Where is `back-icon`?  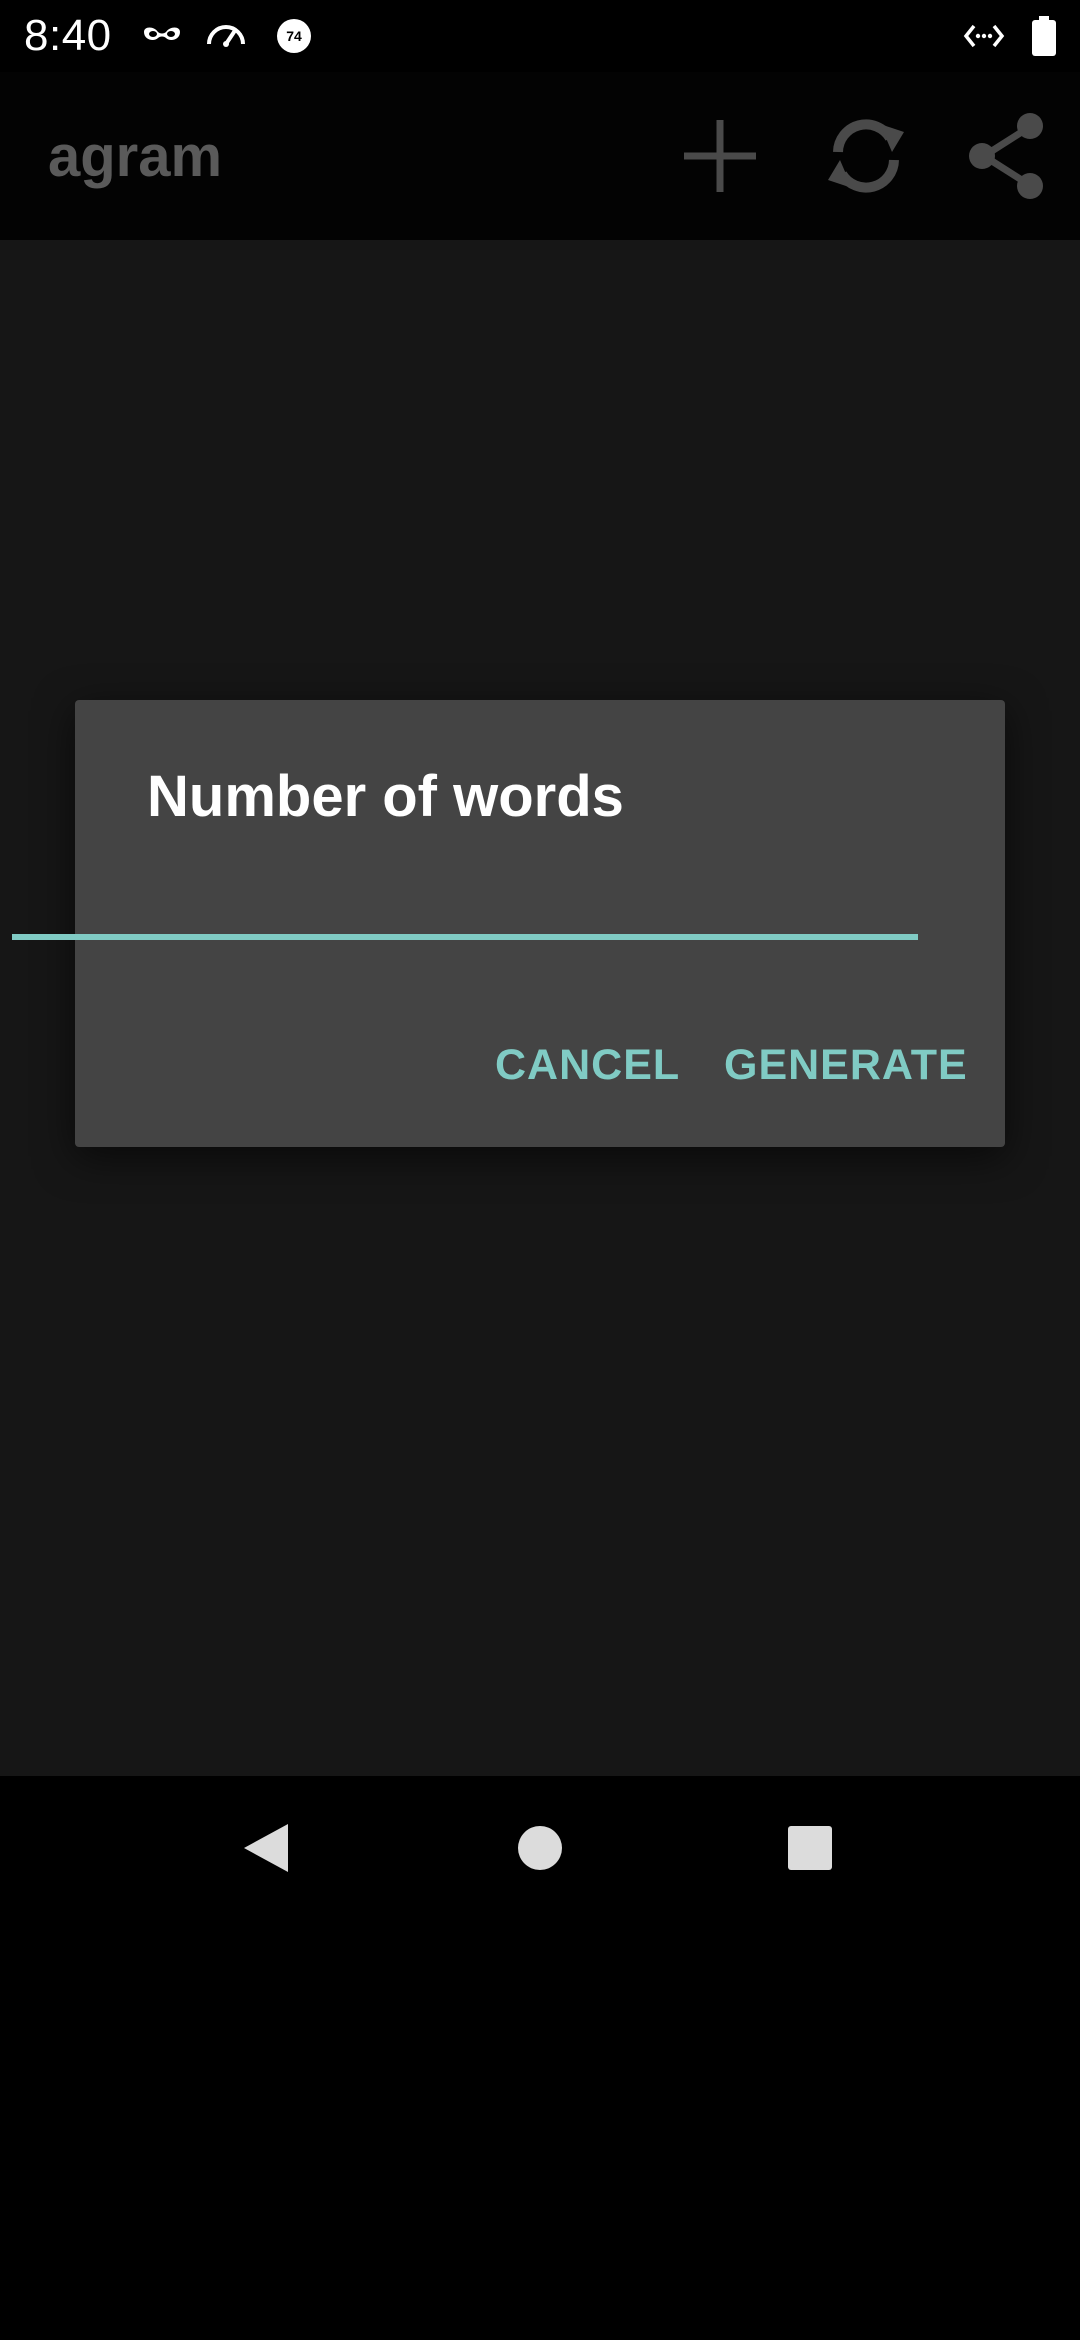 back-icon is located at coordinates (268, 1848).